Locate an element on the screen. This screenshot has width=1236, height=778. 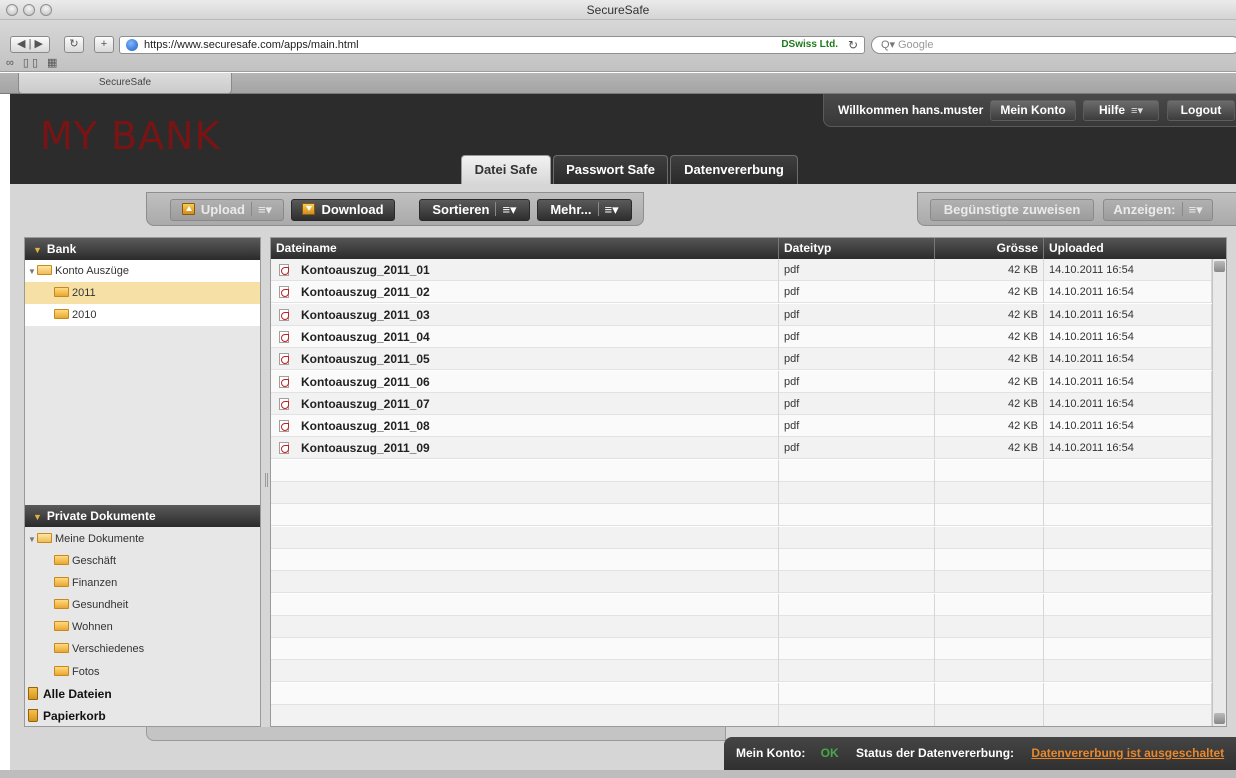
tab-datenvererbung: Datenvererbung is located at coordinates (734, 169).